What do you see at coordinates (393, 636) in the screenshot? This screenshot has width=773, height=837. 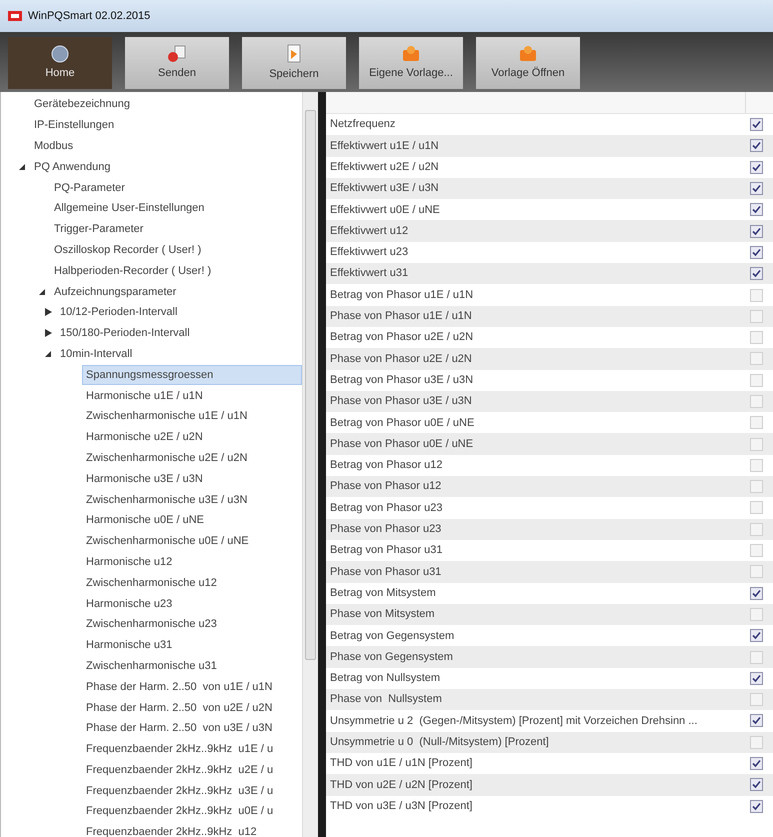 I see `measurement-label: Betrag von Gegensystem` at bounding box center [393, 636].